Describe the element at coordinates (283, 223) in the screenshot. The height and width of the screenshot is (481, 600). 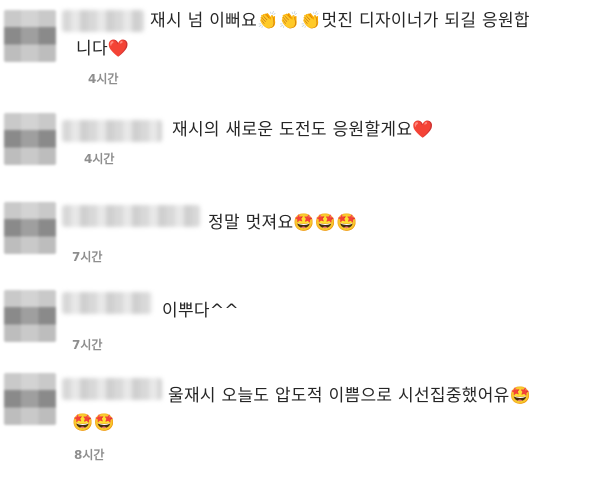
I see `comment-text: 정말 멋져요🤩🤩🤩` at that location.